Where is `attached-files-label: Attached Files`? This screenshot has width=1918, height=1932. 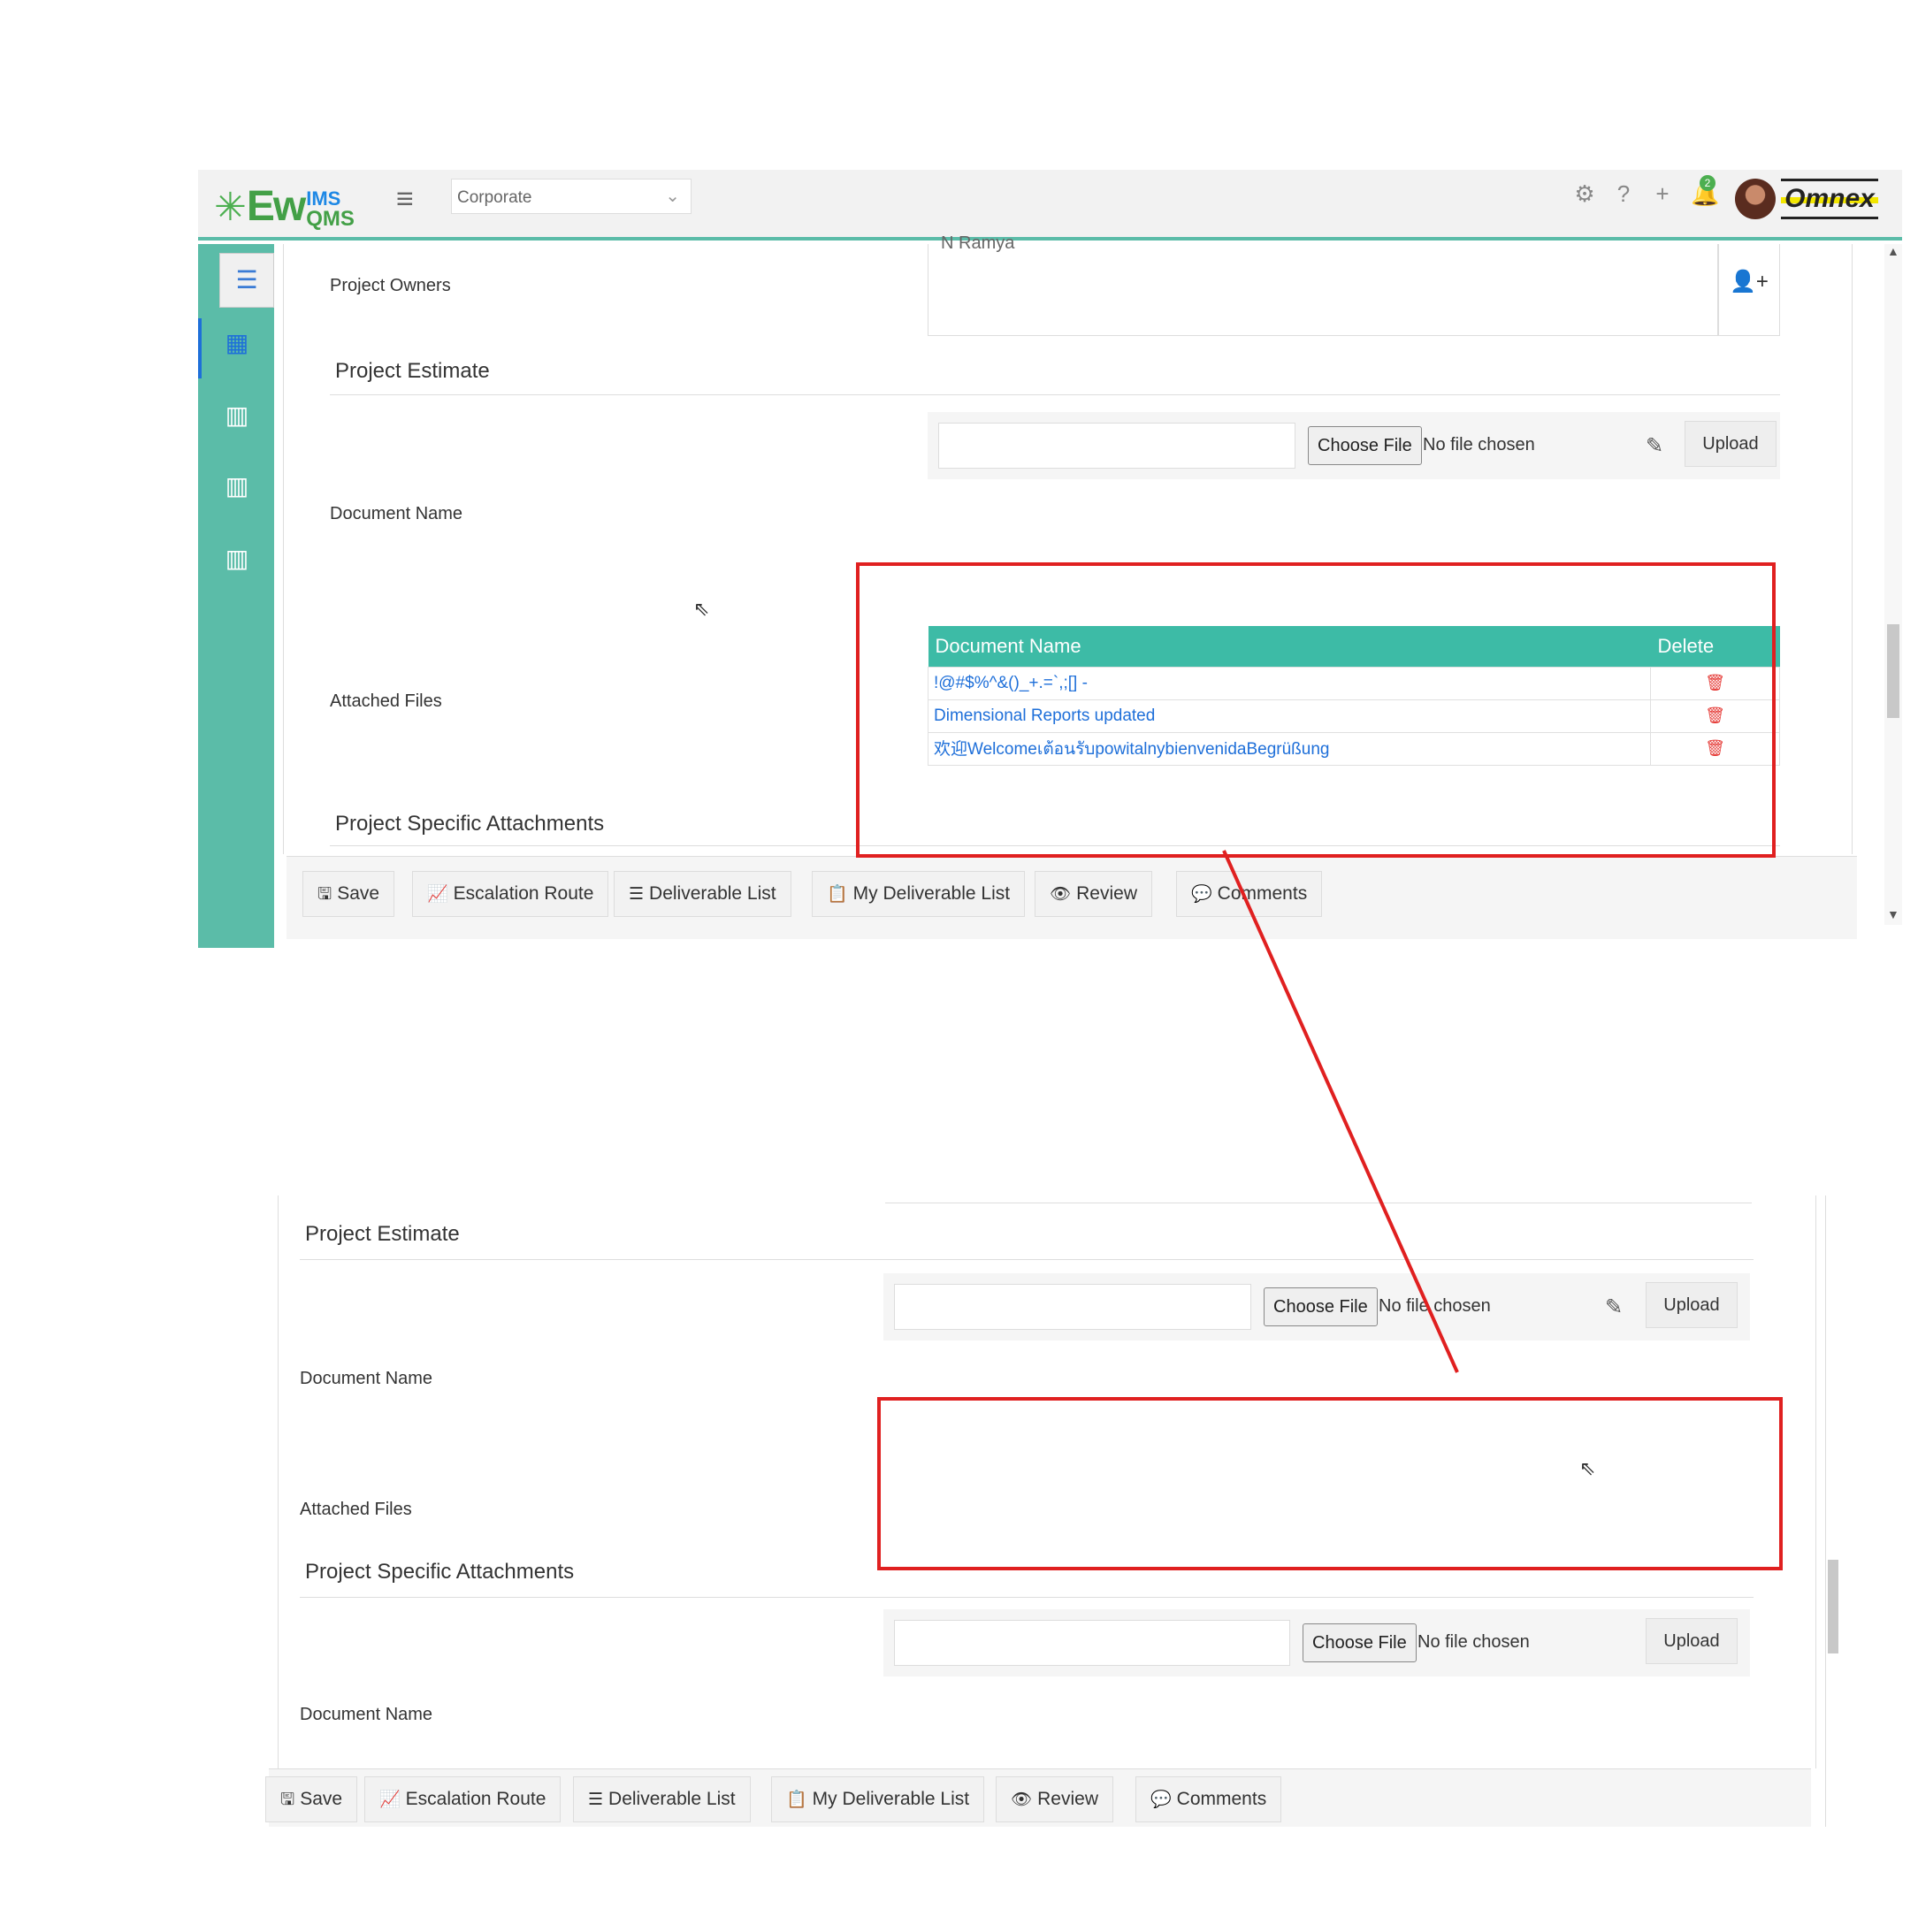 attached-files-label: Attached Files is located at coordinates (356, 1509).